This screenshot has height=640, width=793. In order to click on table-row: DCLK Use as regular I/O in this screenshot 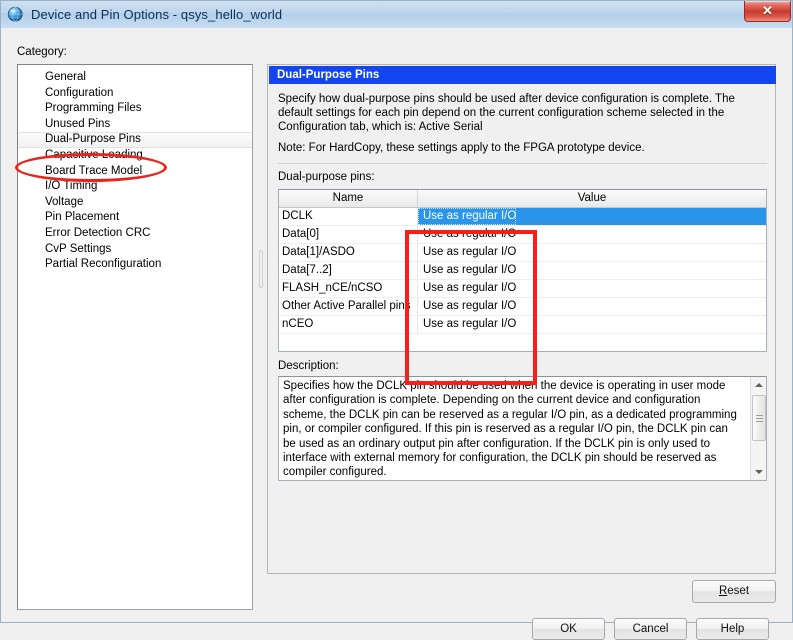, I will do `click(522, 217)`.